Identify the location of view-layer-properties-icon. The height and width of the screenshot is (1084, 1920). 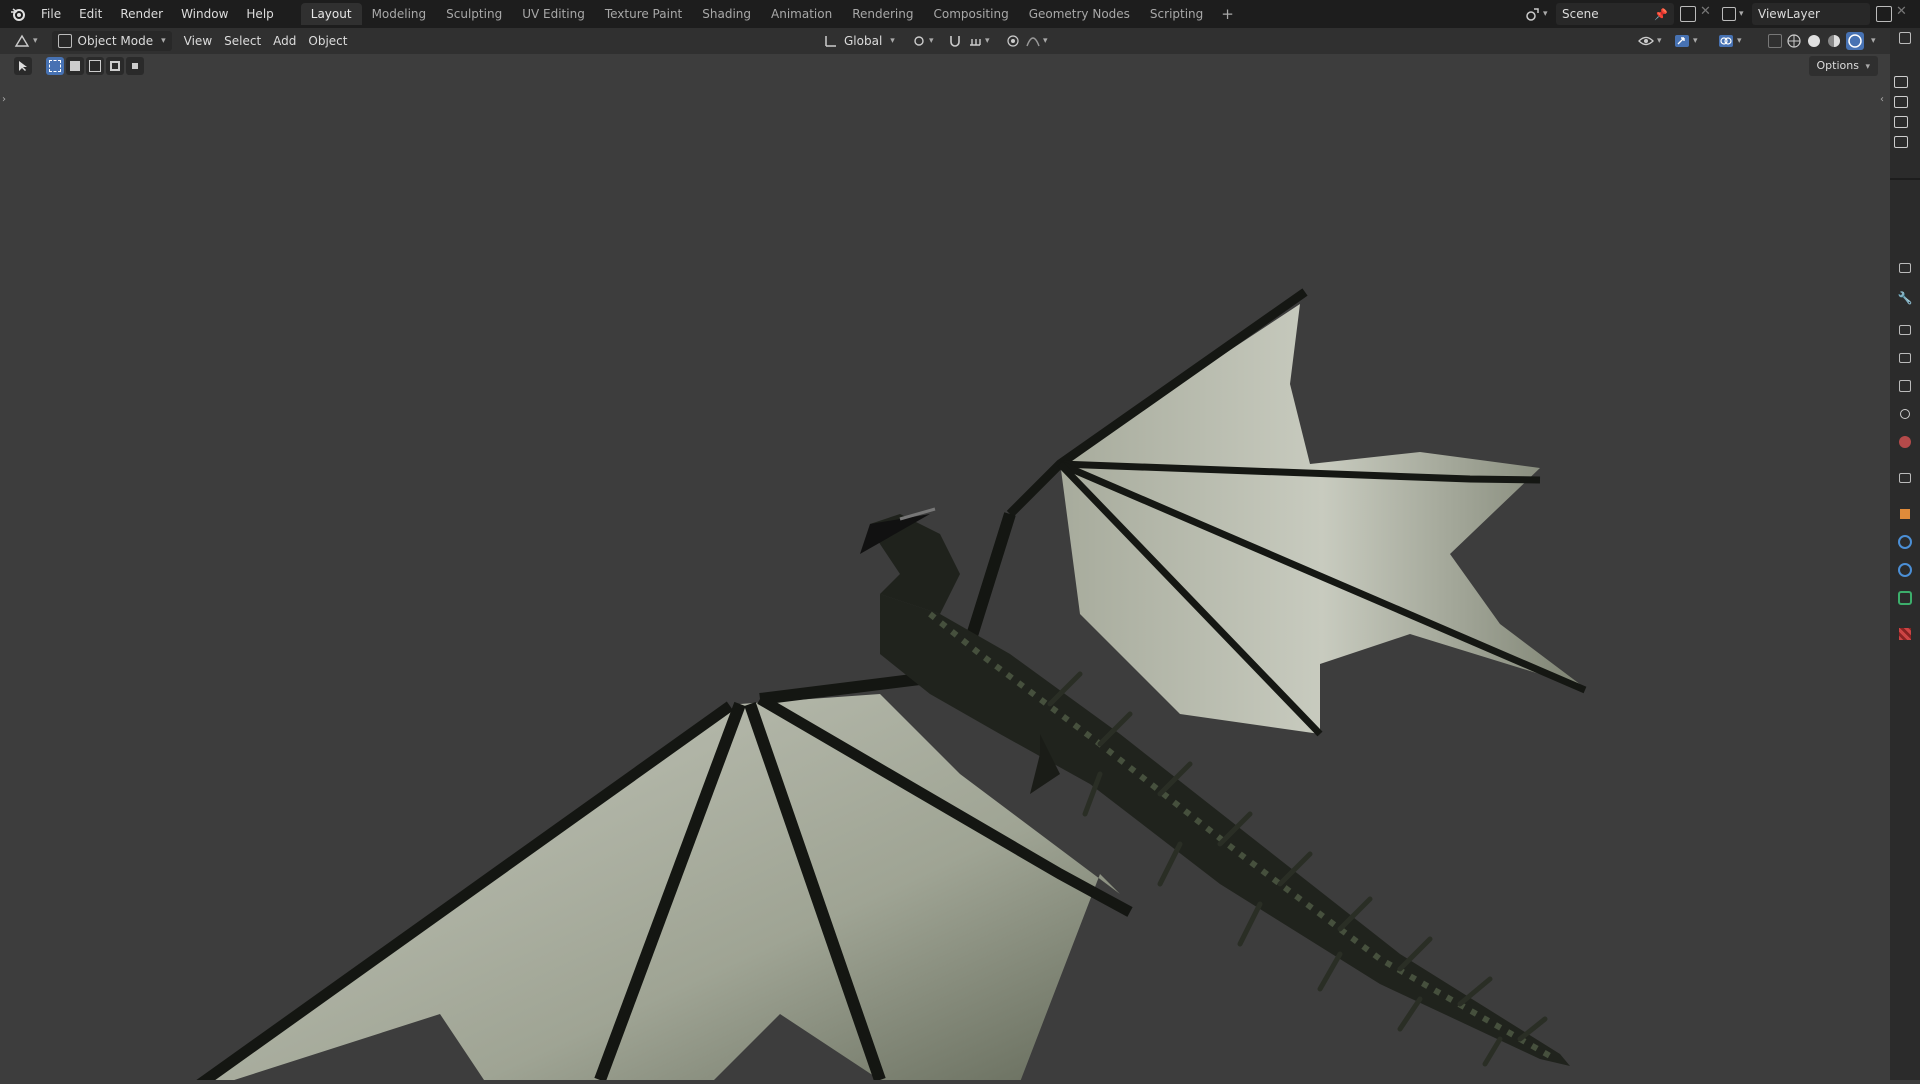
(1905, 386).